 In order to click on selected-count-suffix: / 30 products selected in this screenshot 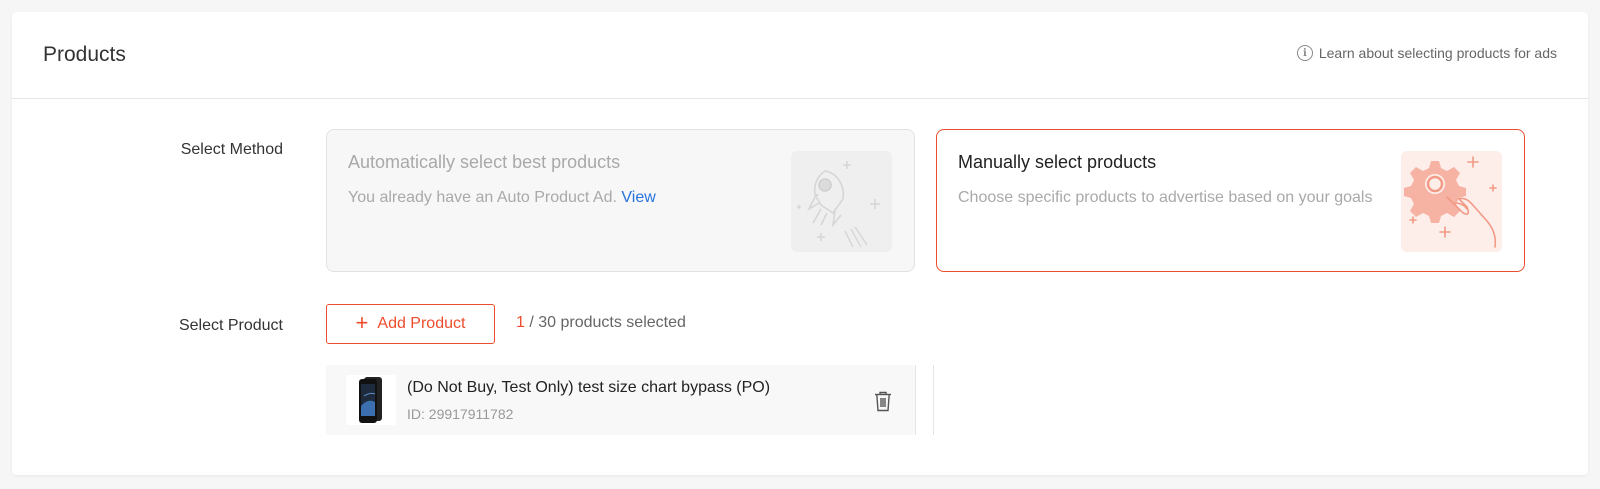, I will do `click(605, 322)`.